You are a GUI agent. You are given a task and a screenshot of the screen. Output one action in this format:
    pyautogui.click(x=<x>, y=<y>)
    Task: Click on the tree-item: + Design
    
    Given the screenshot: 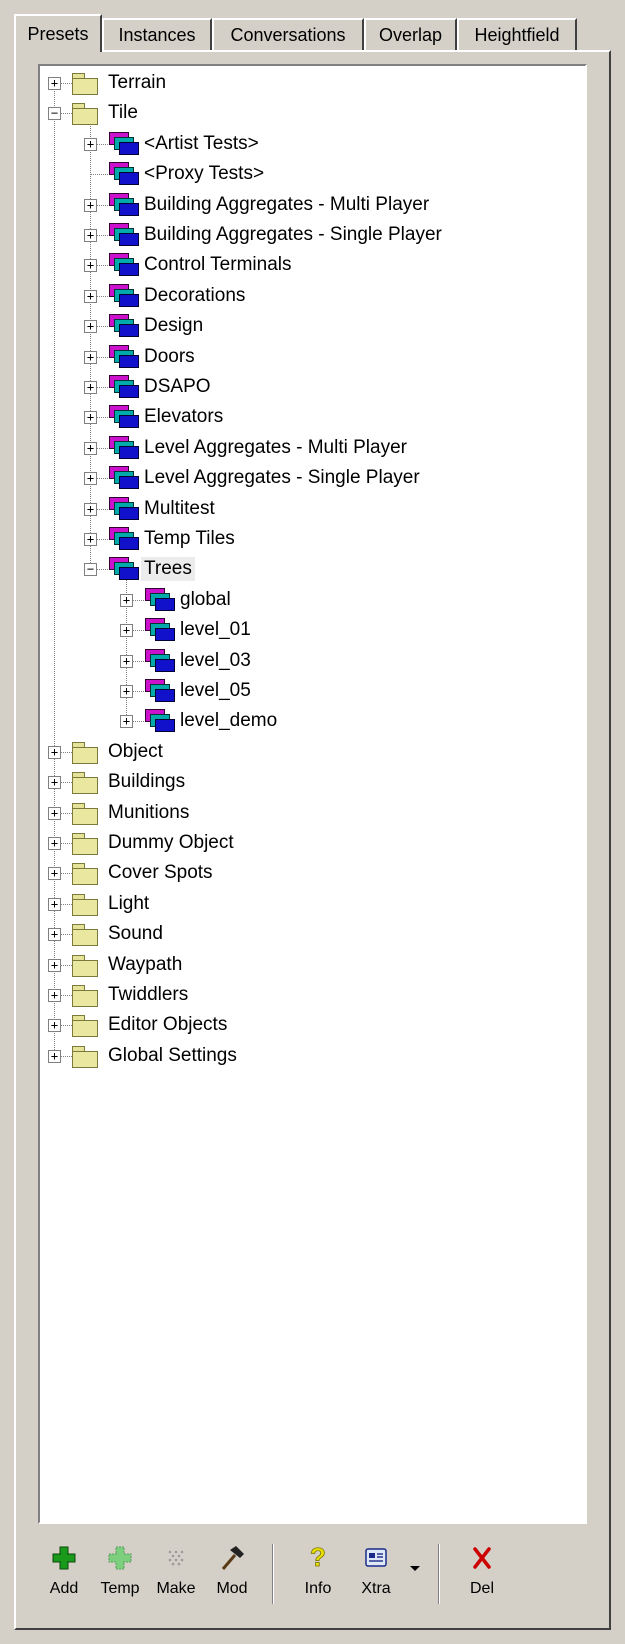 What is the action you would take?
    pyautogui.click(x=310, y=326)
    